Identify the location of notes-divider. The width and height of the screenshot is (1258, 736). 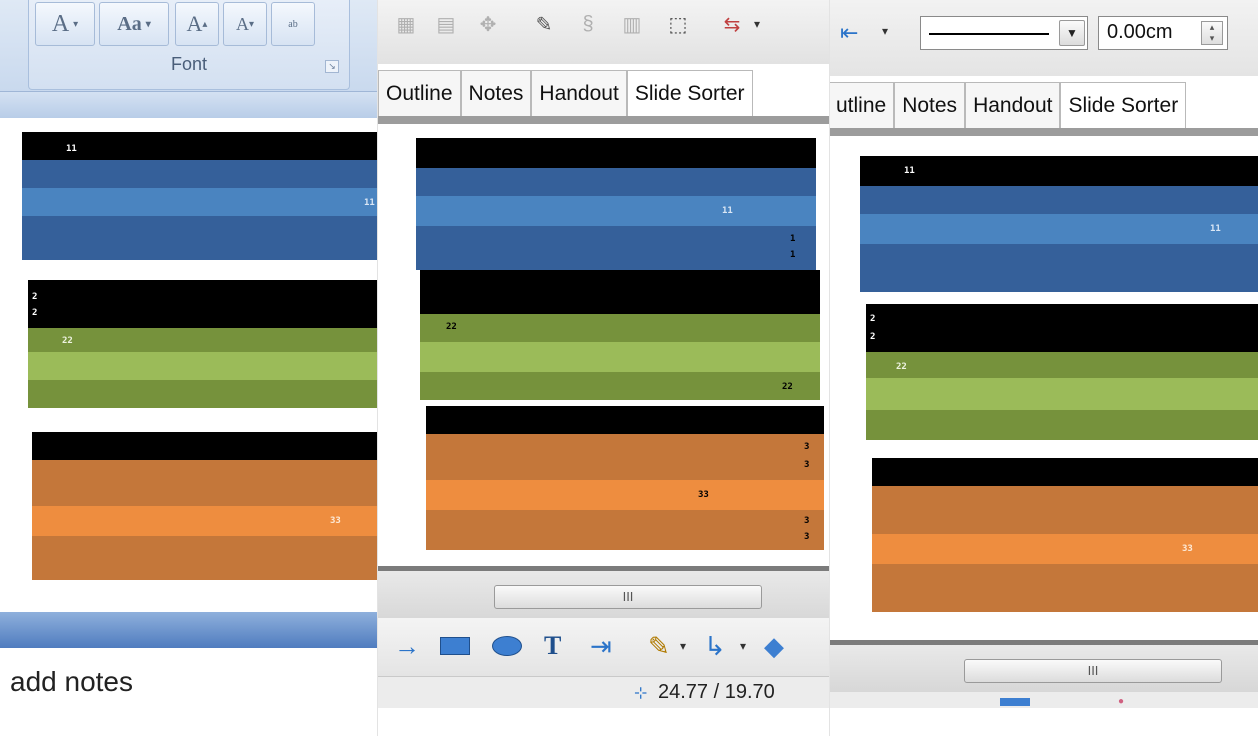
(189, 630).